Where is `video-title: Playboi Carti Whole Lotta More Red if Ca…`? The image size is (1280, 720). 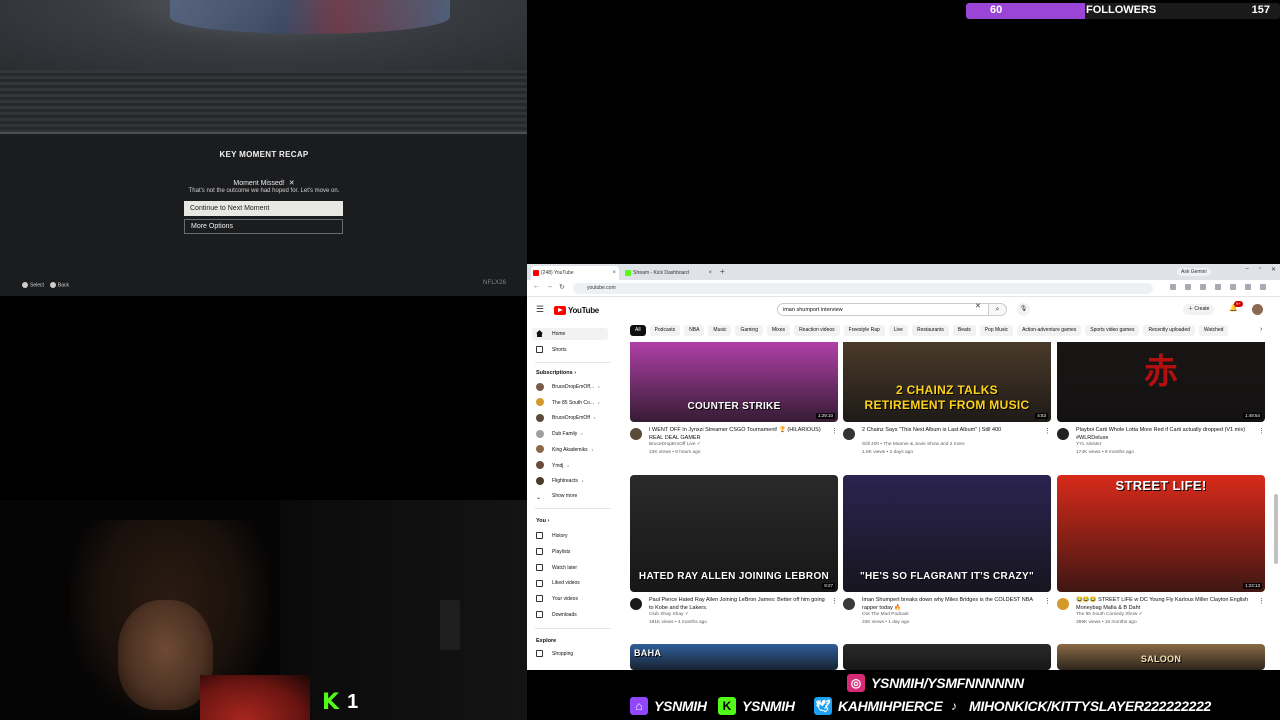 video-title: Playboi Carti Whole Lotta More Red if Ca… is located at coordinates (1165, 434).